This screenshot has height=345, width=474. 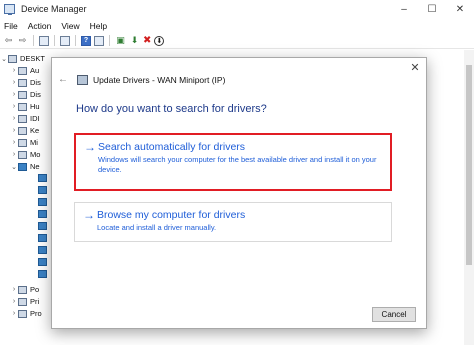 I want to click on audio-icon, so click(x=22, y=70).